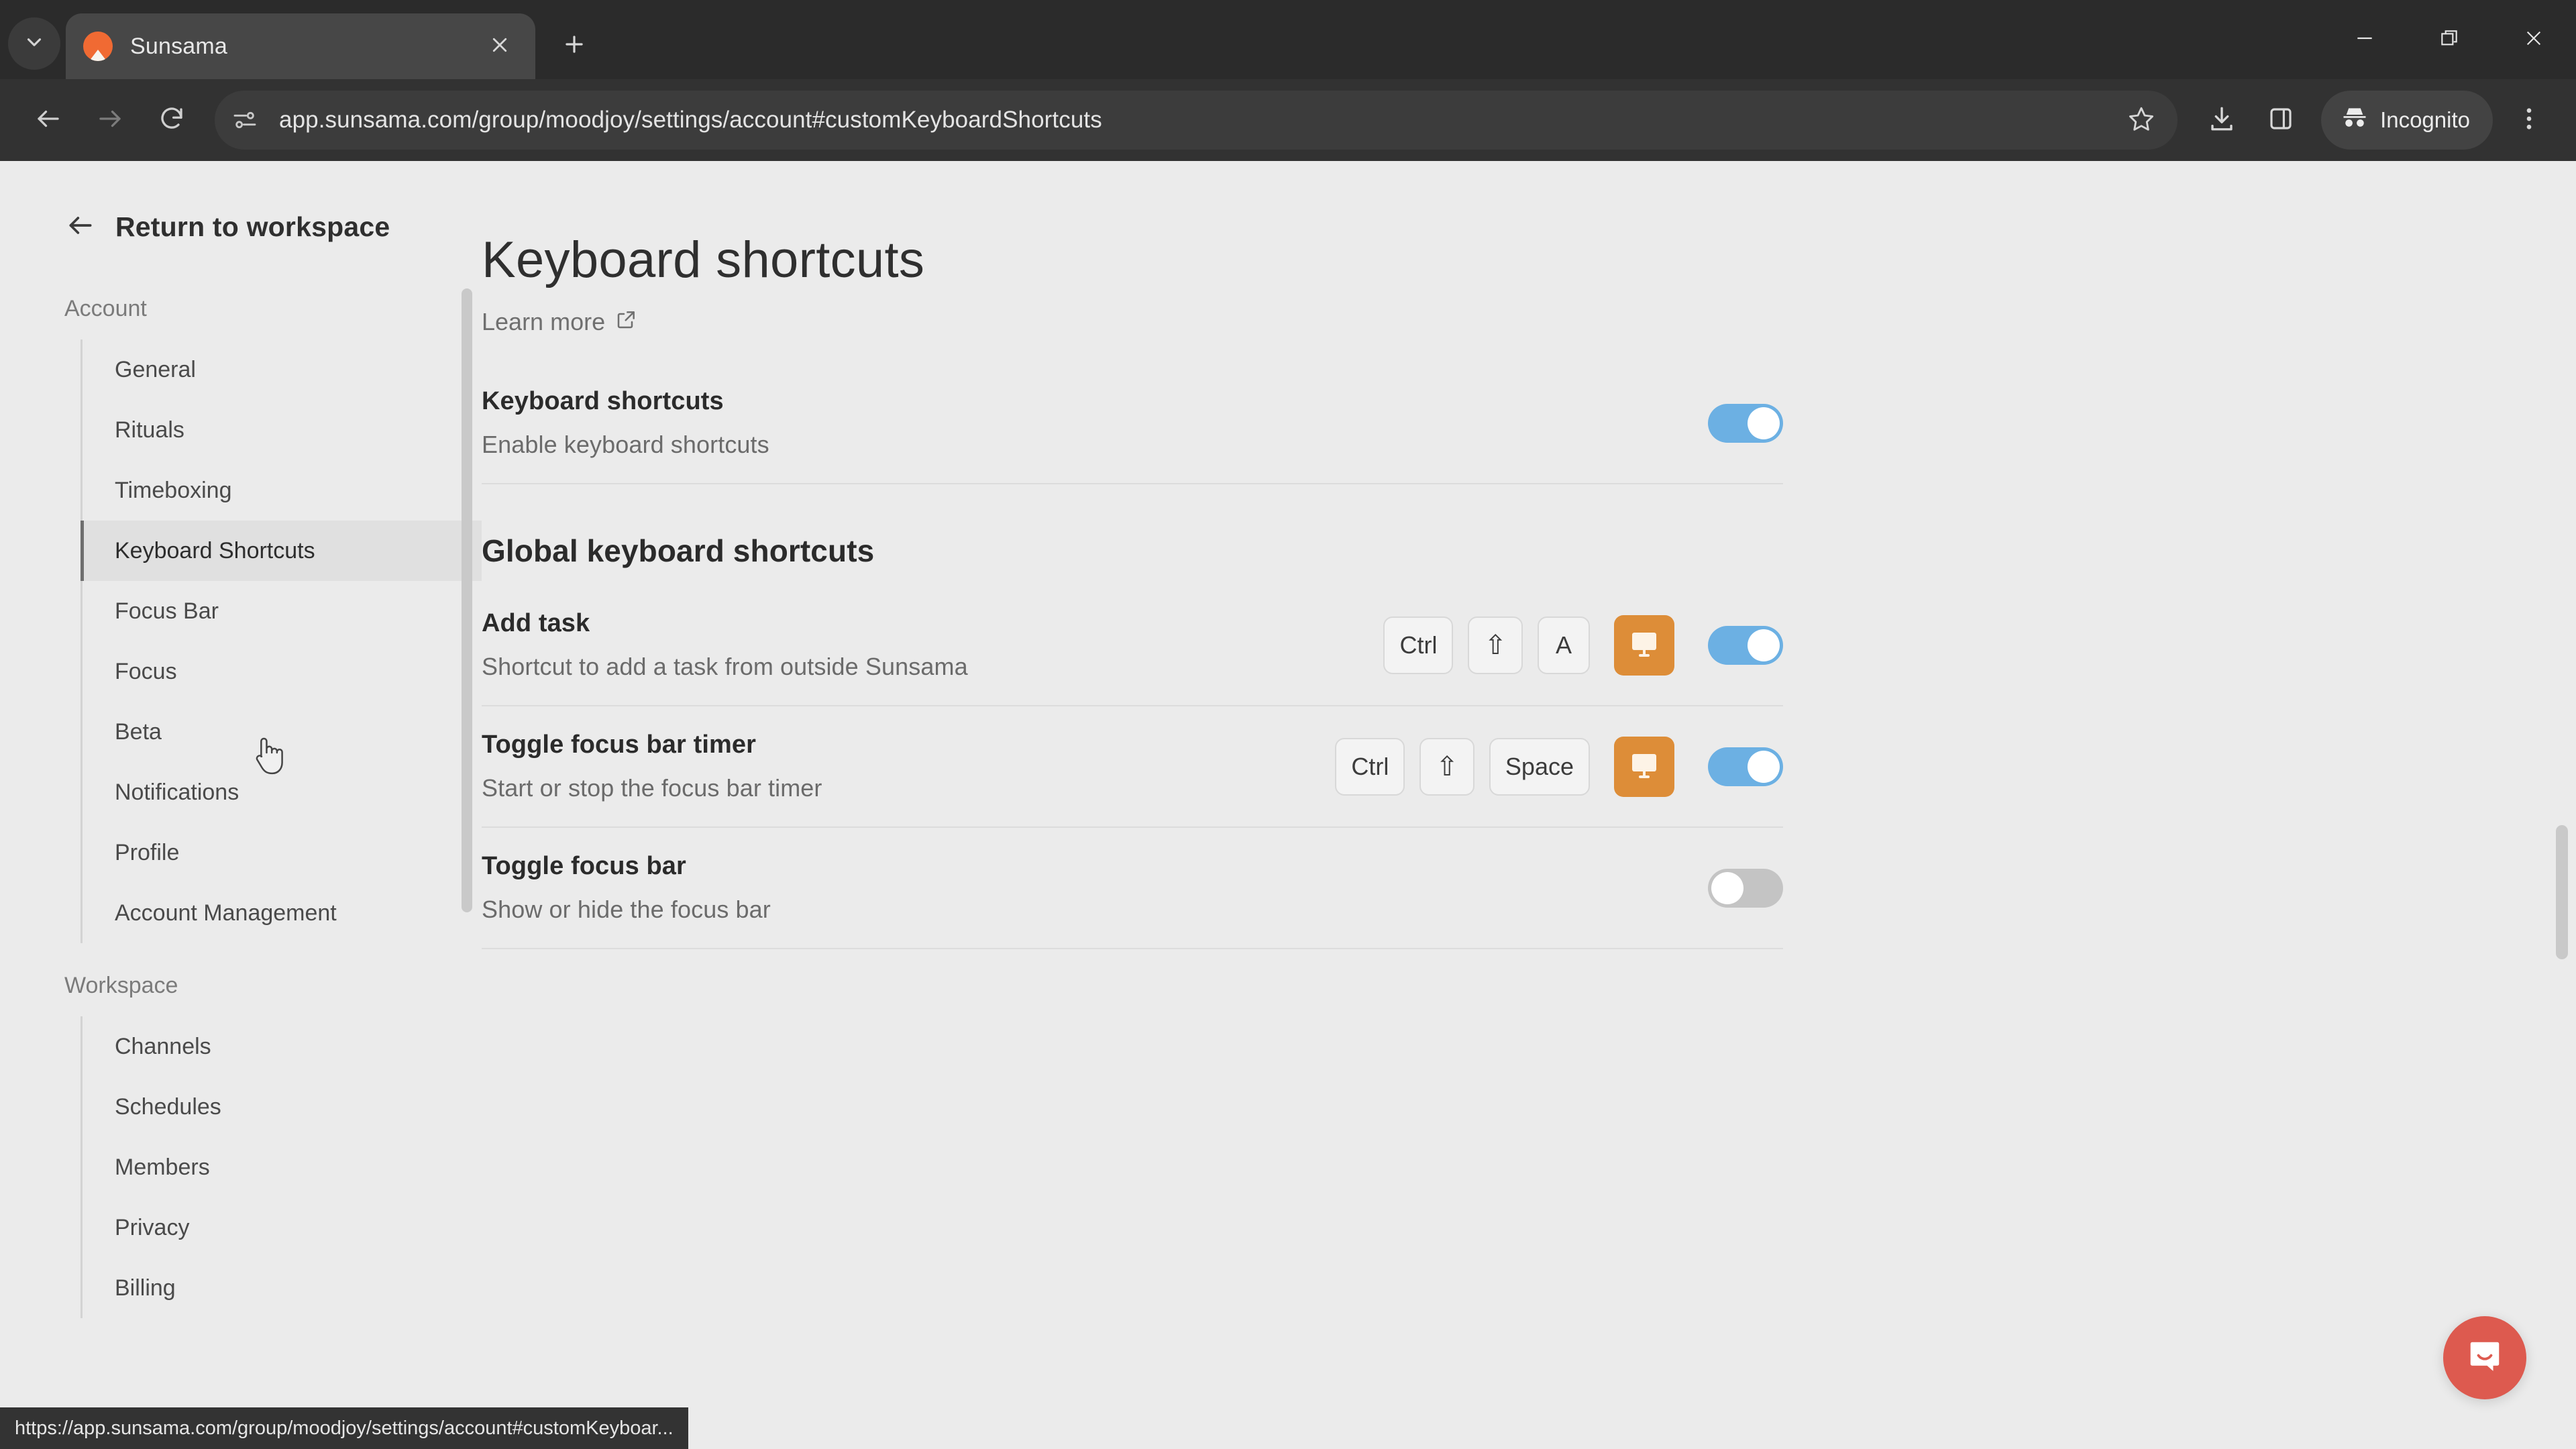  What do you see at coordinates (603, 401) in the screenshot?
I see `row-title: Keyboard shortcuts` at bounding box center [603, 401].